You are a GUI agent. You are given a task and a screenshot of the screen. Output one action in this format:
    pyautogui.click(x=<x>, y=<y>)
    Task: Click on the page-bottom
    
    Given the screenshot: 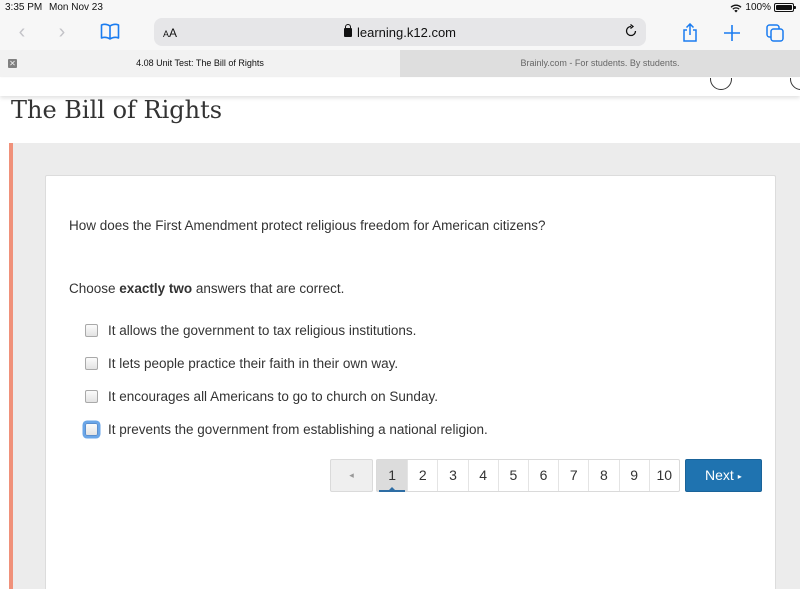 What is the action you would take?
    pyautogui.click(x=400, y=594)
    